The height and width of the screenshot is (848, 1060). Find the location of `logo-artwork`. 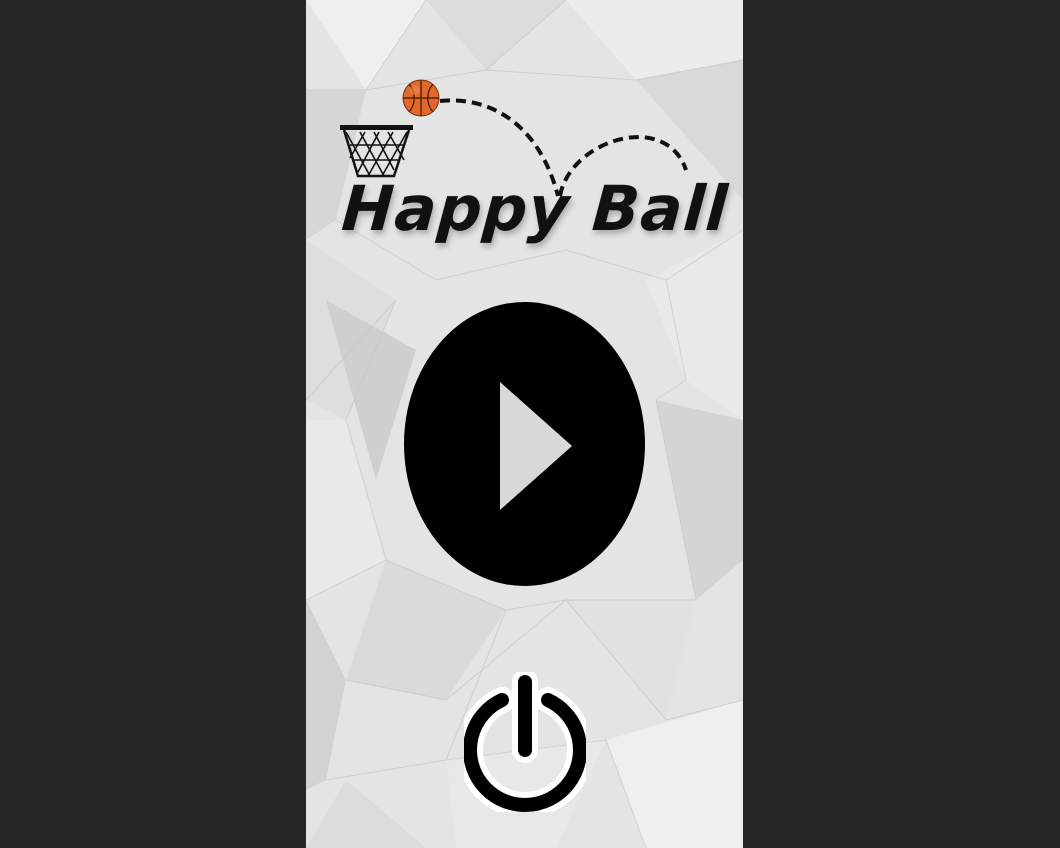

logo-artwork is located at coordinates (514, 138).